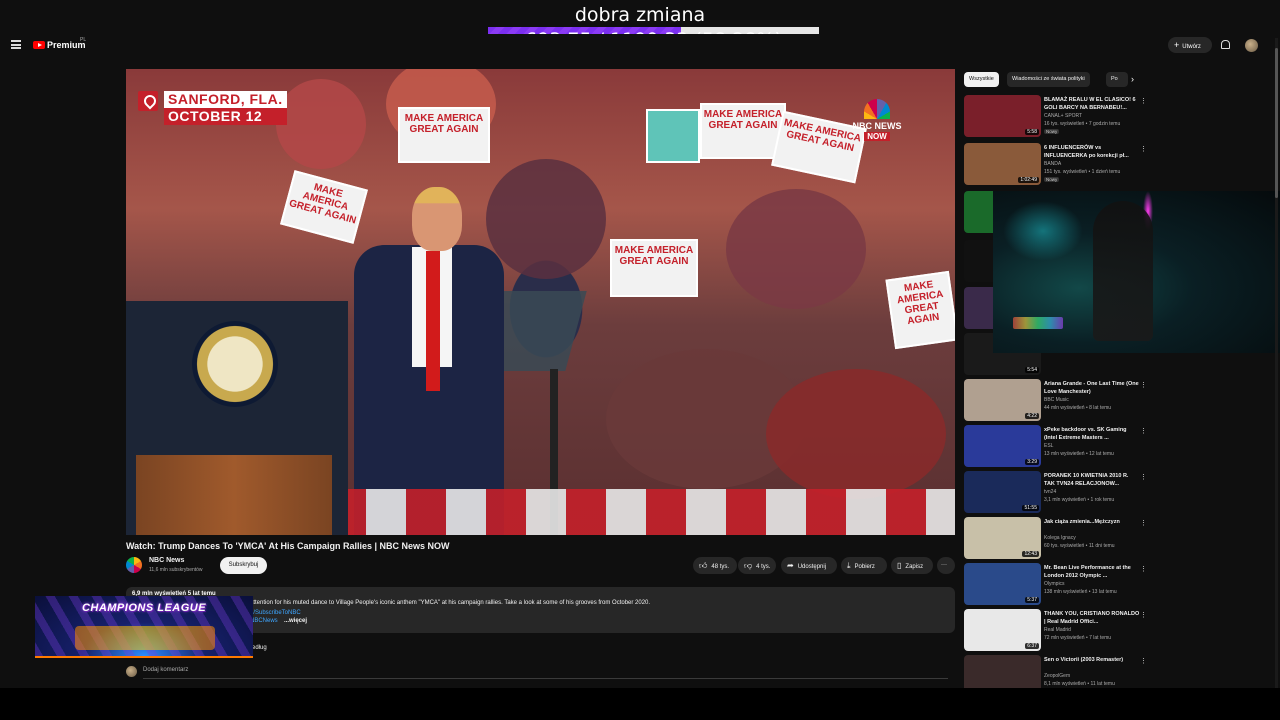 The width and height of the screenshot is (1280, 720). Describe the element at coordinates (144, 608) in the screenshot. I see `champions-league-text: CHAMPIONS LEAGUE` at that location.